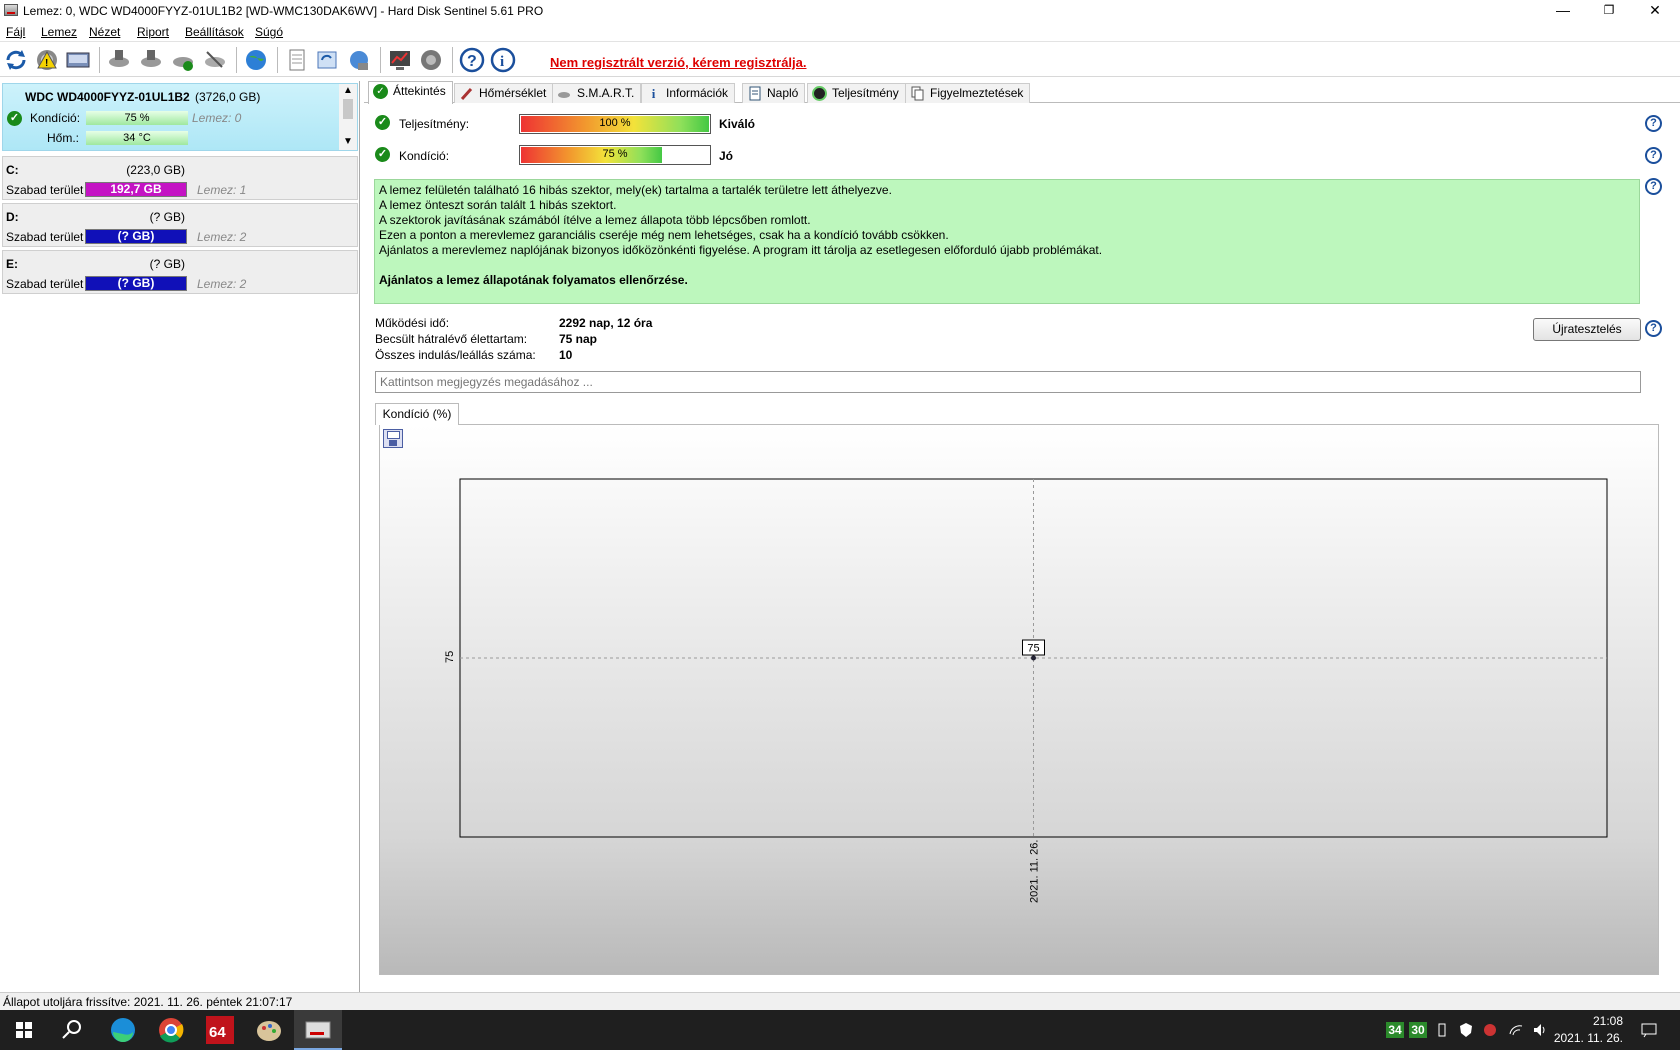 Image resolution: width=1680 pixels, height=1053 pixels. Describe the element at coordinates (1649, 1030) in the screenshot. I see `notifications-icon` at that location.